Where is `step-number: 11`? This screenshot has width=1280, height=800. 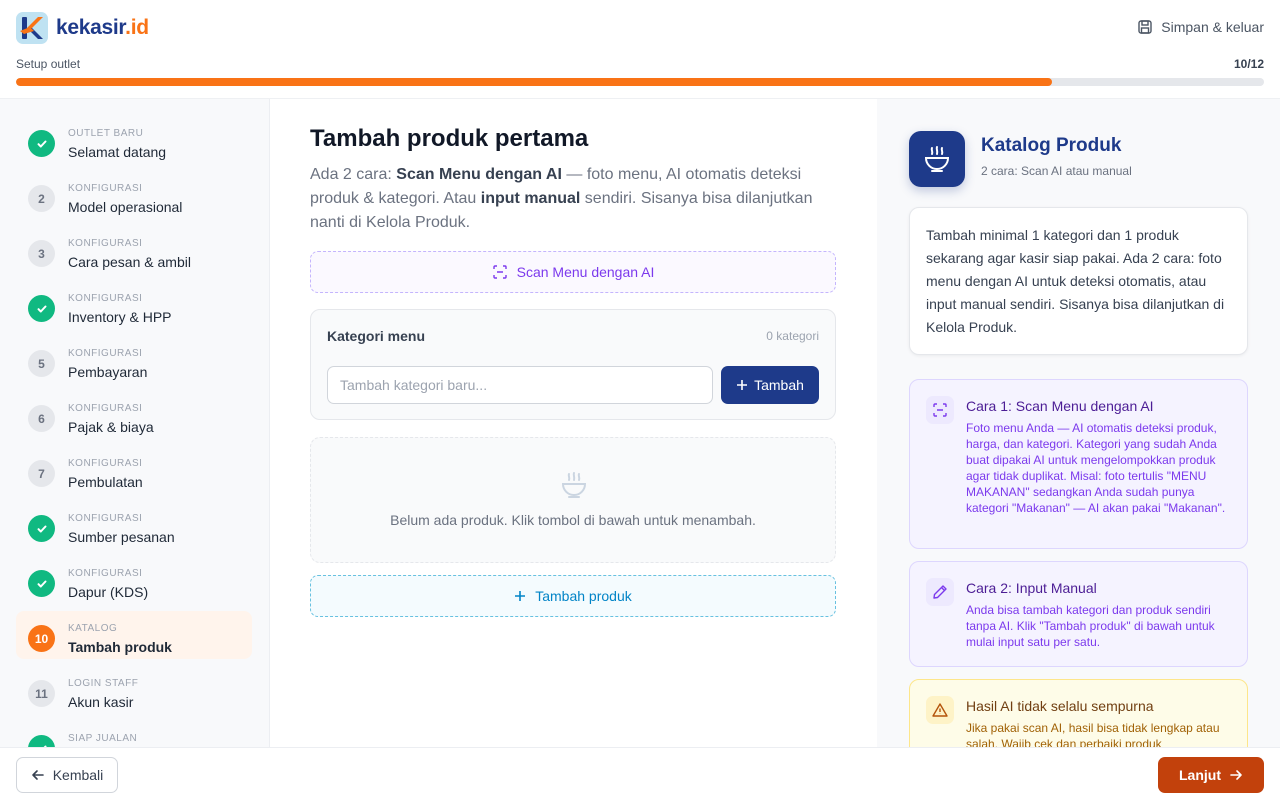 step-number: 11 is located at coordinates (41, 693).